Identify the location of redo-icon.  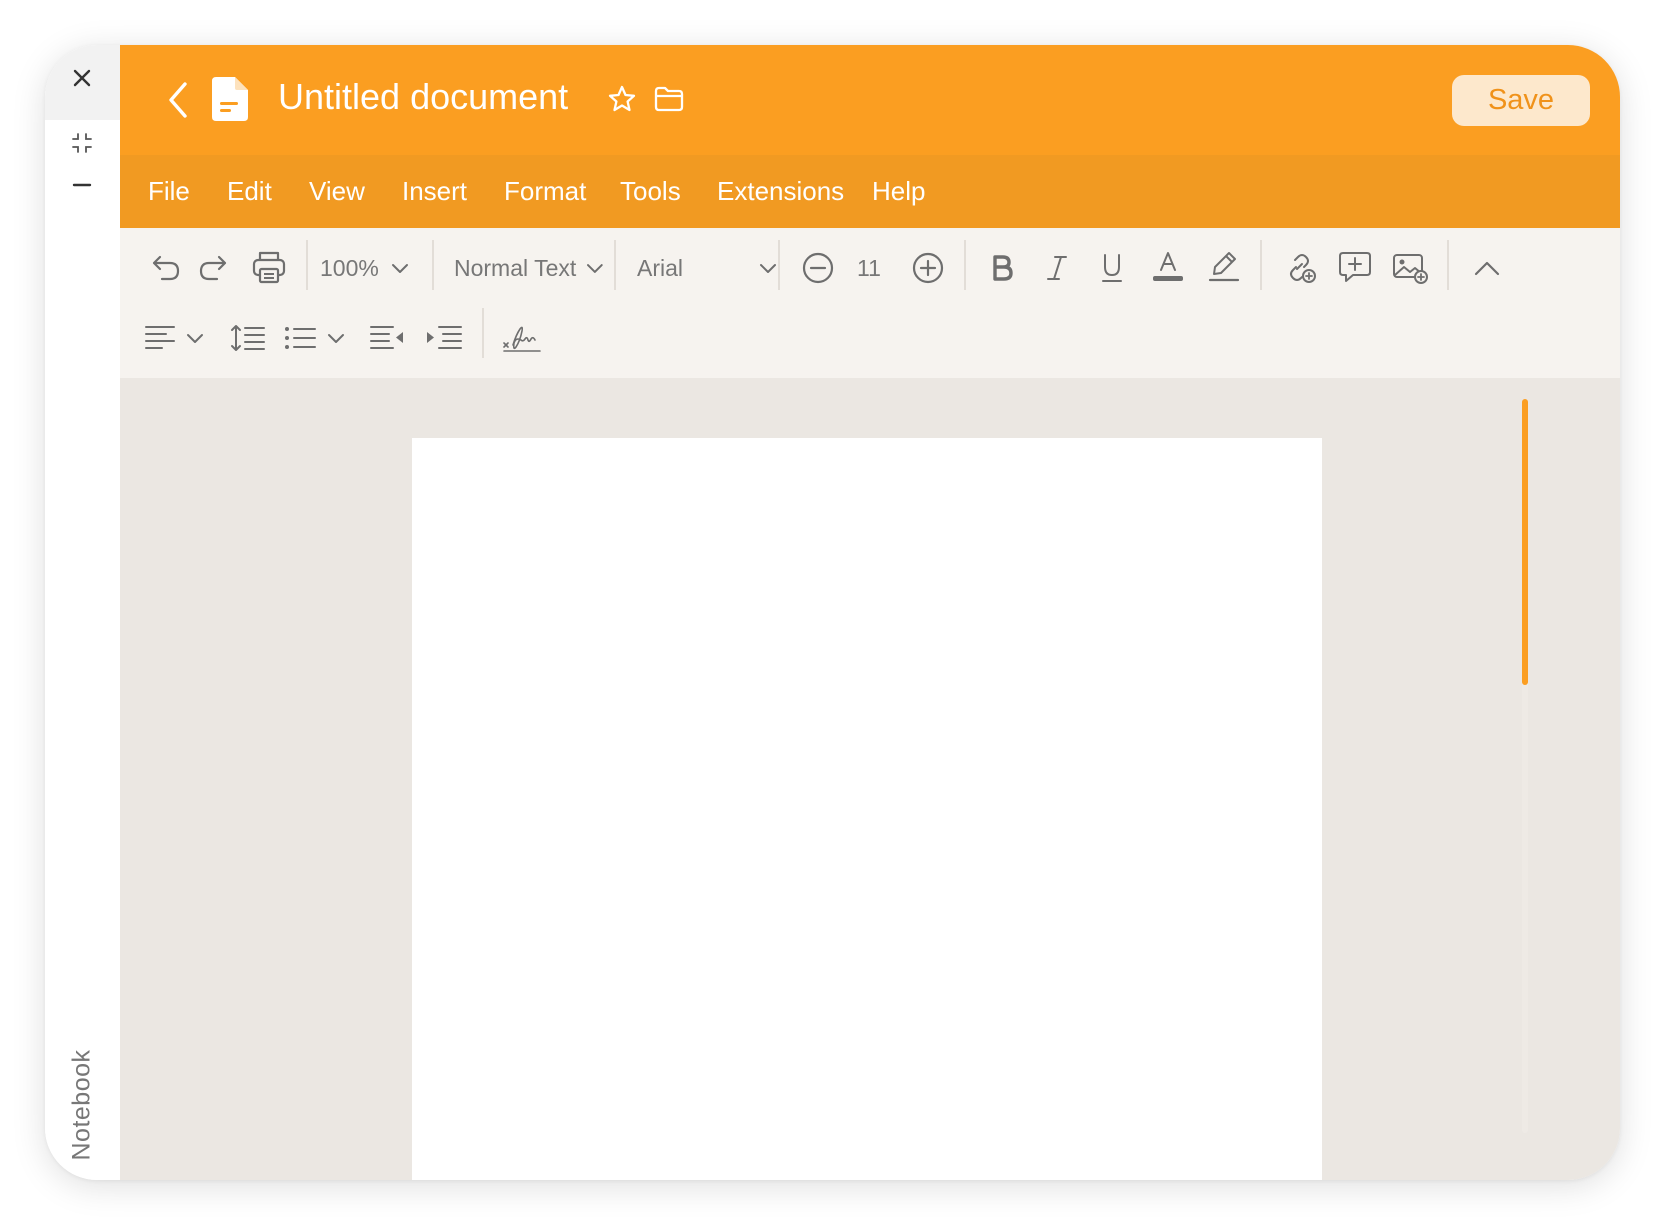
(213, 268).